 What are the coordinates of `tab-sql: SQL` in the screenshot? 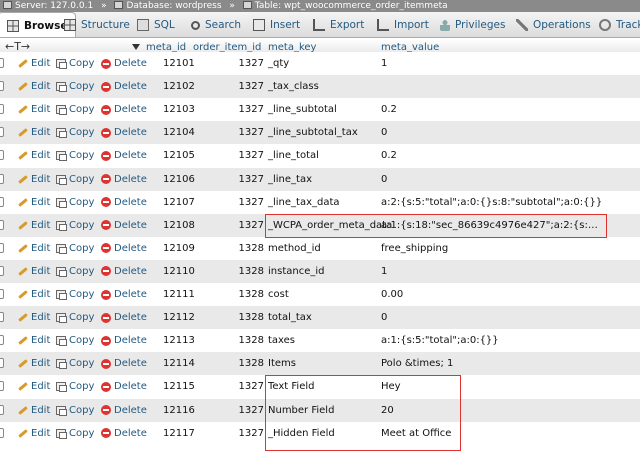 It's located at (156, 24).